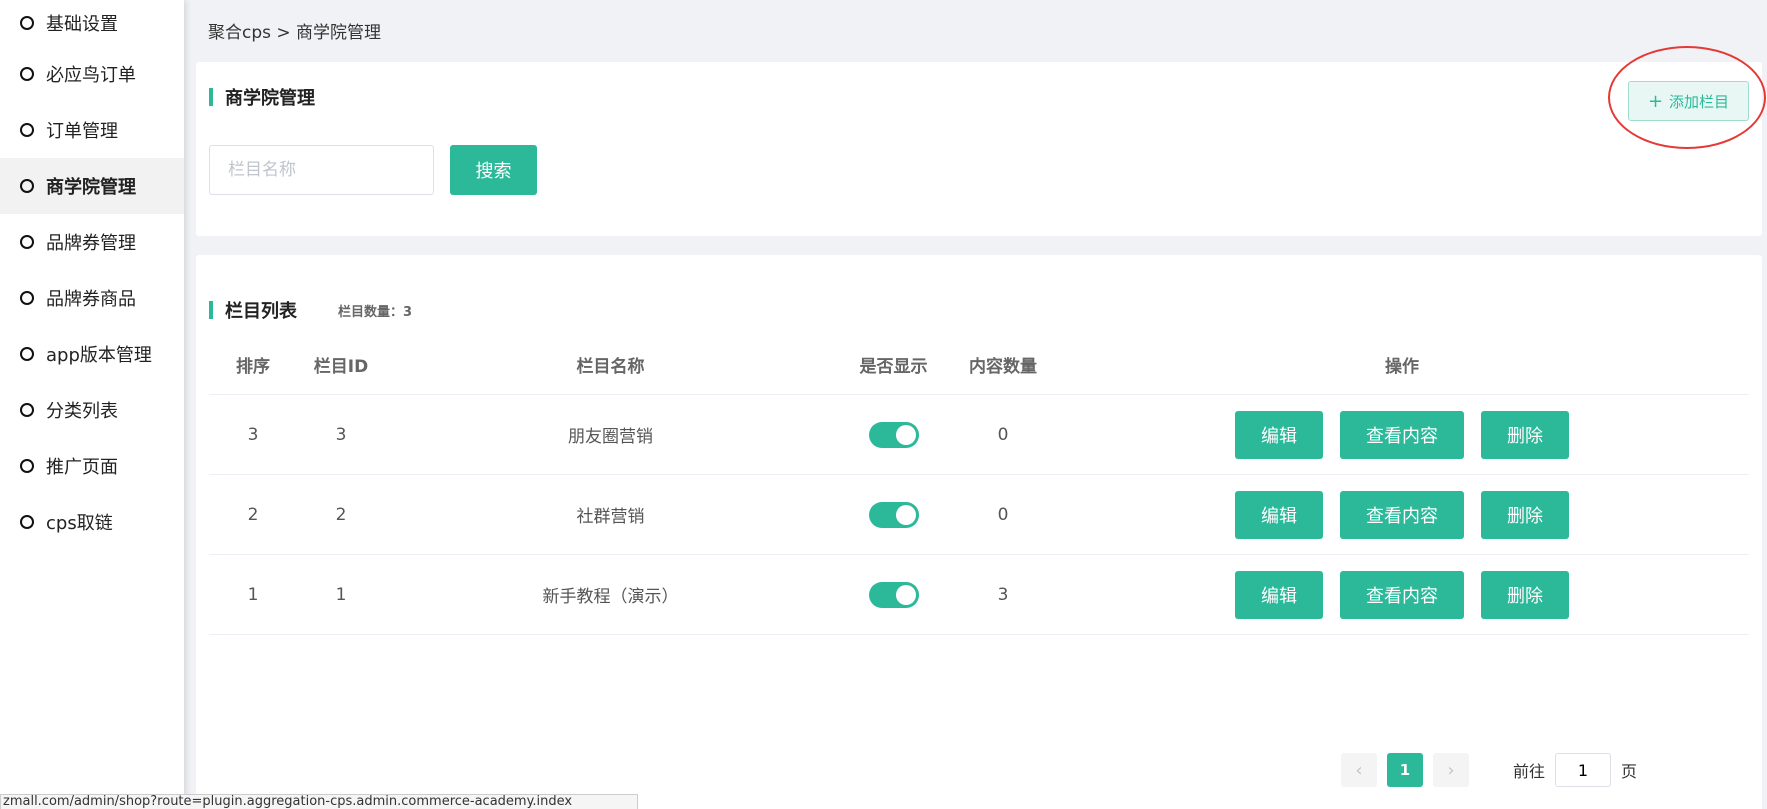 This screenshot has height=809, width=1767. I want to click on sidebar-item-label: 品牌券商品, so click(91, 299).